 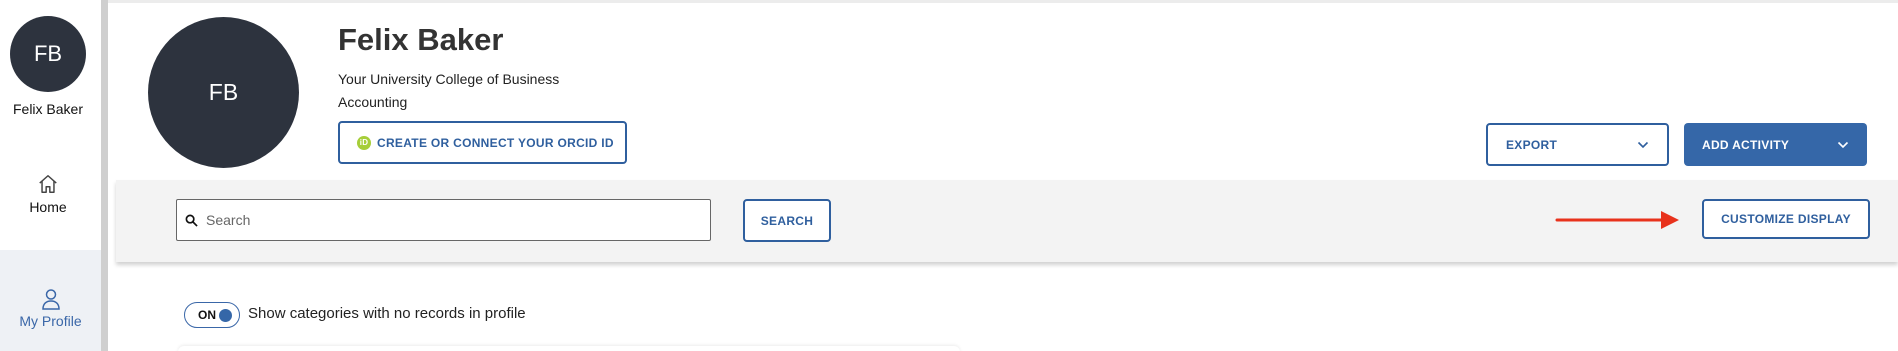 What do you see at coordinates (495, 142) in the screenshot?
I see `orcid-connect-label: CREATE OR CONNECT YOUR ORCID ID` at bounding box center [495, 142].